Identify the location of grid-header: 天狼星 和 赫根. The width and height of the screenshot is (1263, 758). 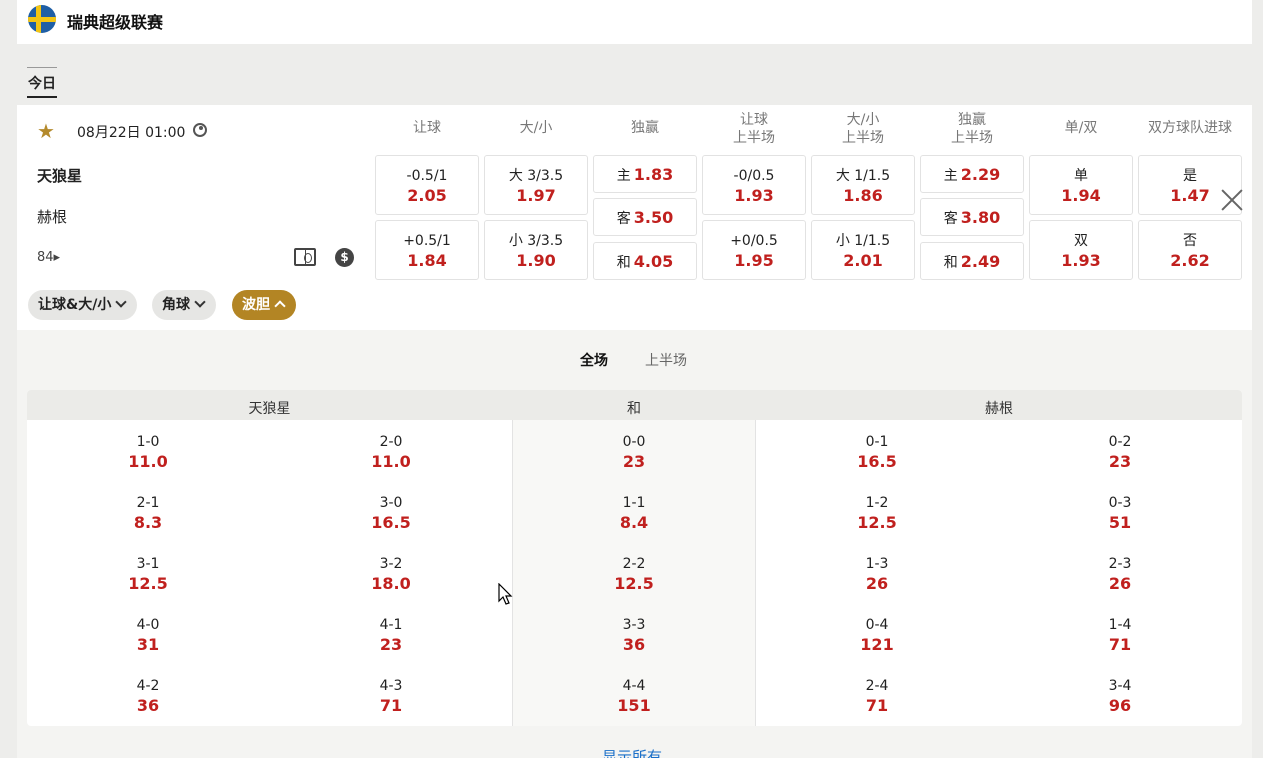
(634, 405).